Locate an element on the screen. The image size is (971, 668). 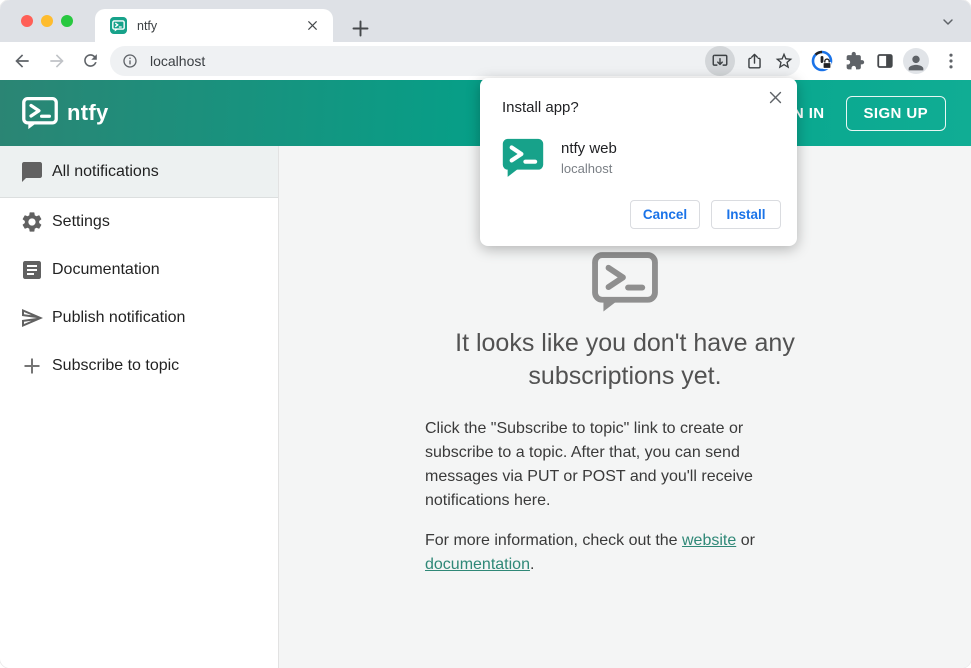
tab-title: ntfy is located at coordinates (147, 25).